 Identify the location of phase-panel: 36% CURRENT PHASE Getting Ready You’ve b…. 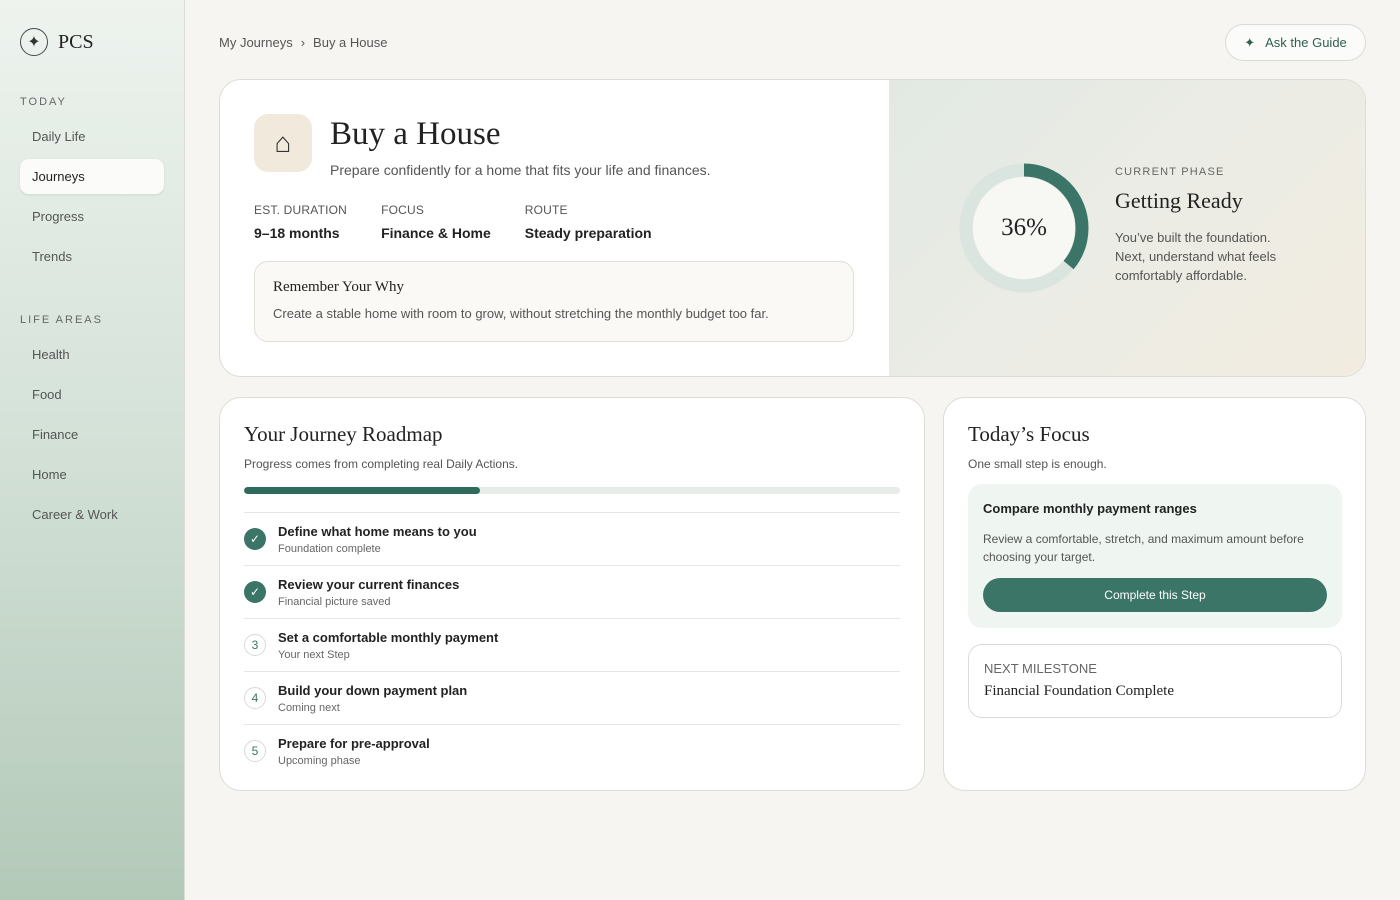
(1127, 228).